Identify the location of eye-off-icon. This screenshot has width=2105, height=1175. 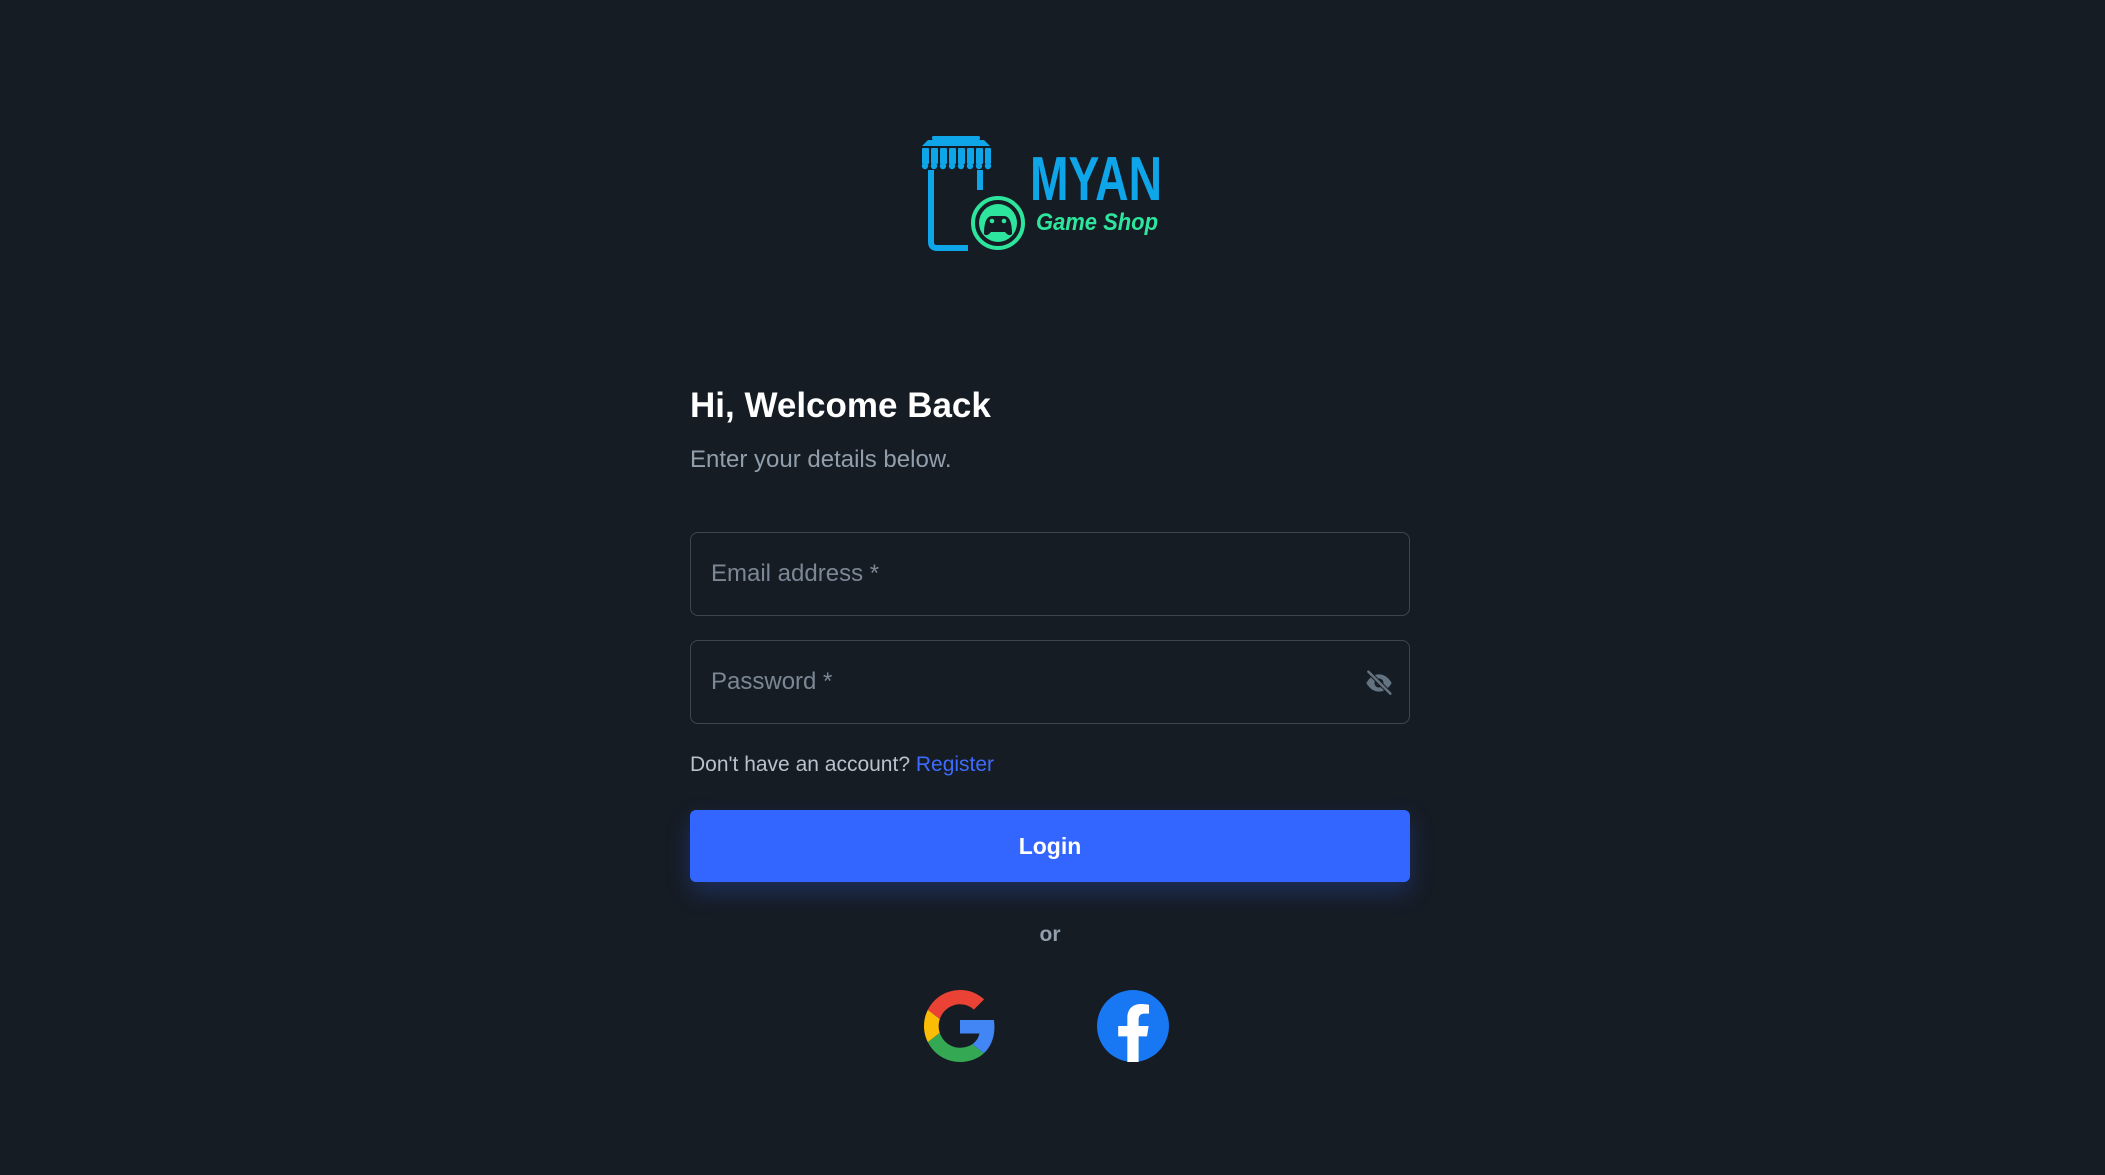
(1379, 682).